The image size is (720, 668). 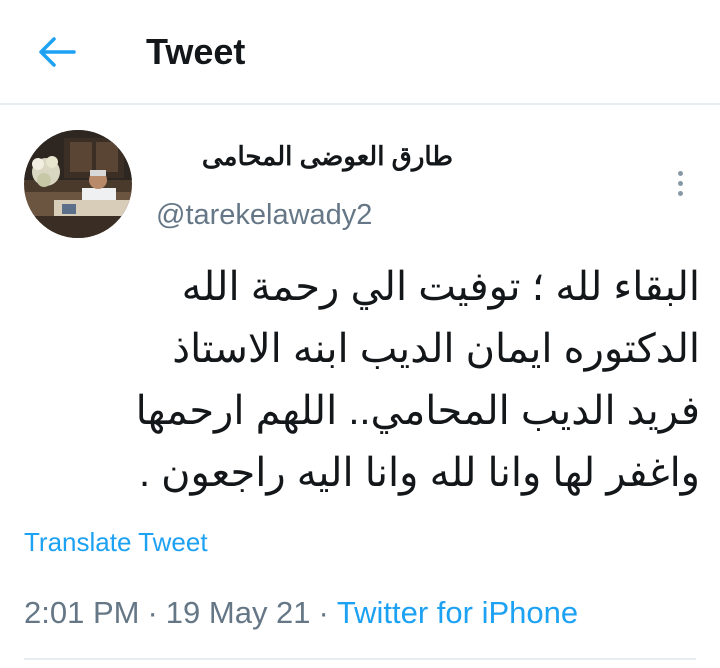 What do you see at coordinates (360, 659) in the screenshot?
I see `divider` at bounding box center [360, 659].